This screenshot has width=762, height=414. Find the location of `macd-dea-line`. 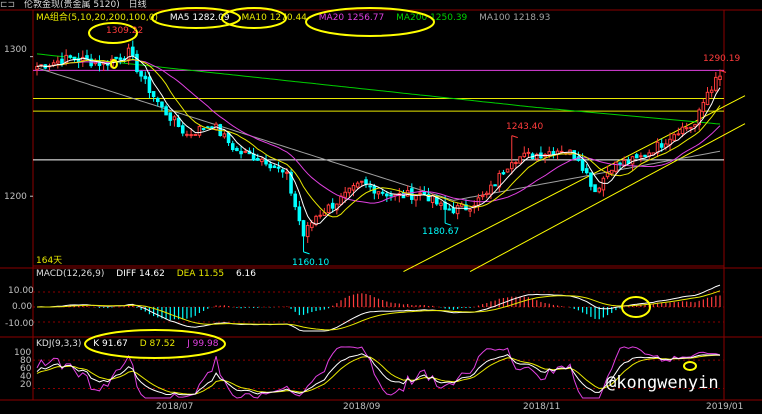

macd-dea-line is located at coordinates (379, 310).